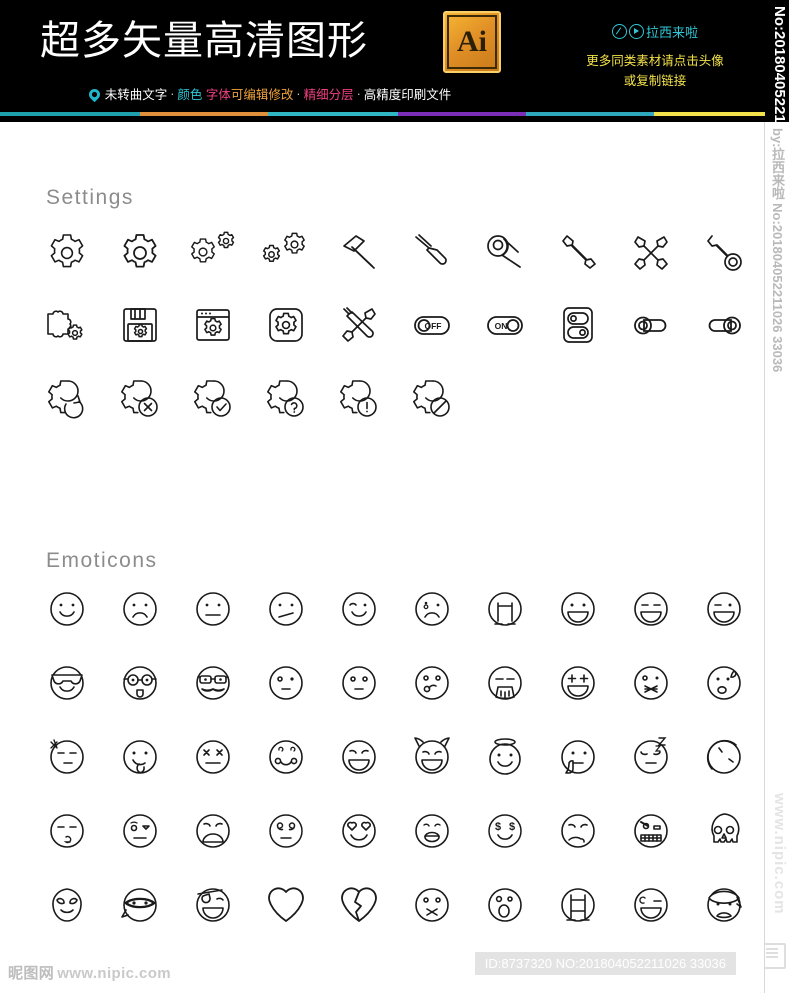 This screenshot has width=789, height=993. What do you see at coordinates (578, 686) in the screenshot?
I see `star-eyes-icon` at bounding box center [578, 686].